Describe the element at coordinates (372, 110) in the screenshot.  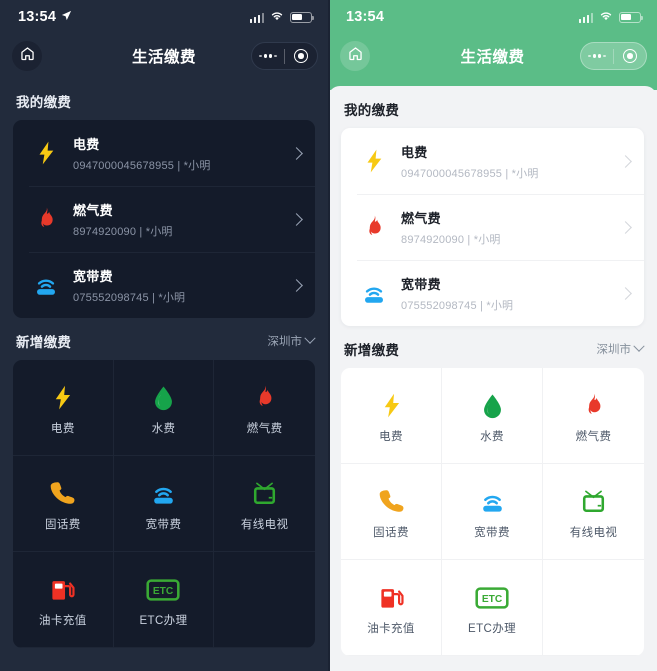
I see `my-bills-title: 我的缴费` at that location.